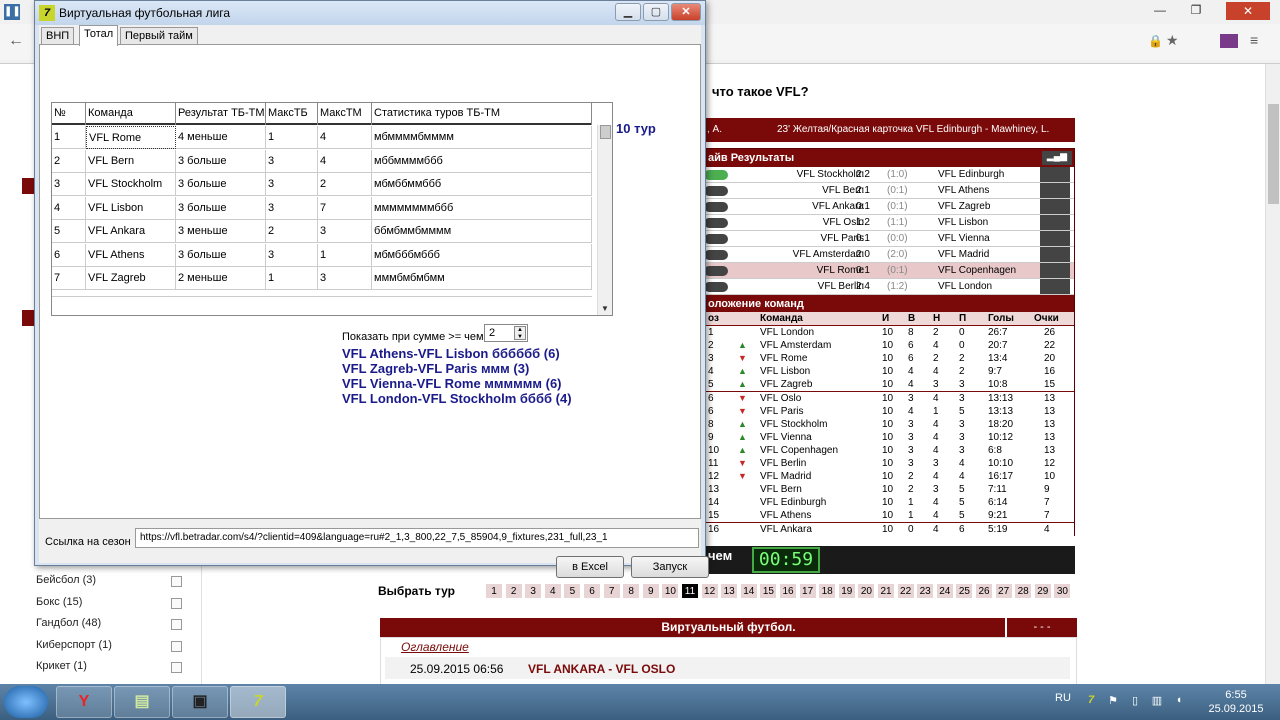  What do you see at coordinates (12, 12) in the screenshot?
I see `pause-icon: ❚❚` at bounding box center [12, 12].